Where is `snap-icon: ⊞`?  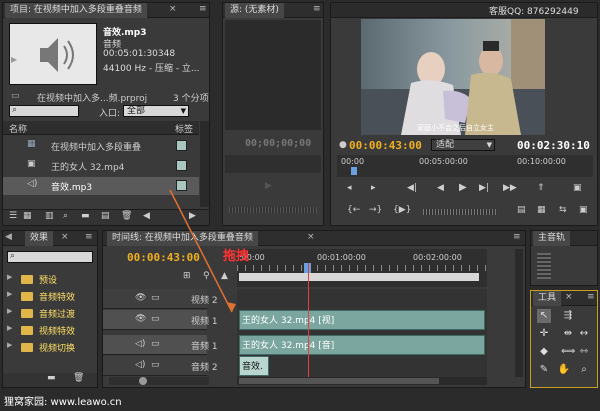
snap-icon: ⊞ is located at coordinates (187, 276).